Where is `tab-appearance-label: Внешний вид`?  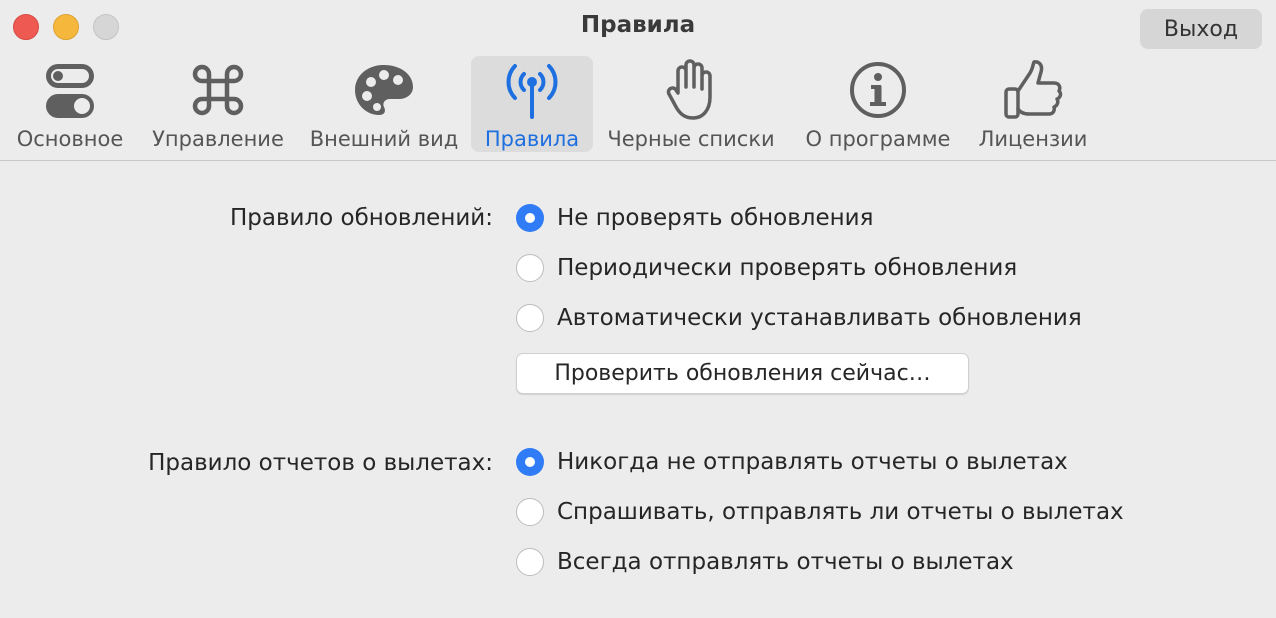 tab-appearance-label: Внешний вид is located at coordinates (384, 139).